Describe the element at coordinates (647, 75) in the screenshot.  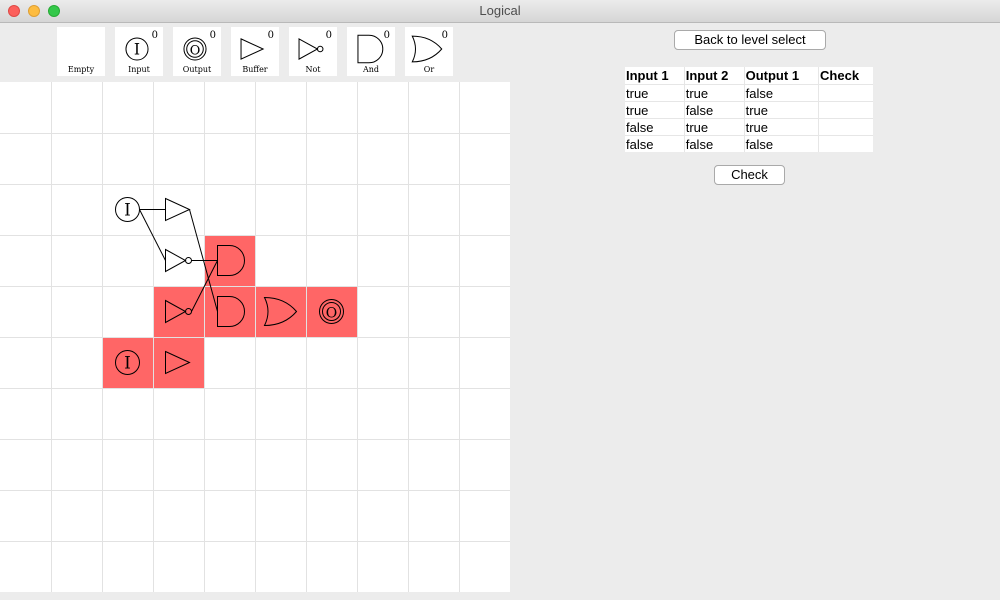
I see `header-input-1: Input 1` at that location.